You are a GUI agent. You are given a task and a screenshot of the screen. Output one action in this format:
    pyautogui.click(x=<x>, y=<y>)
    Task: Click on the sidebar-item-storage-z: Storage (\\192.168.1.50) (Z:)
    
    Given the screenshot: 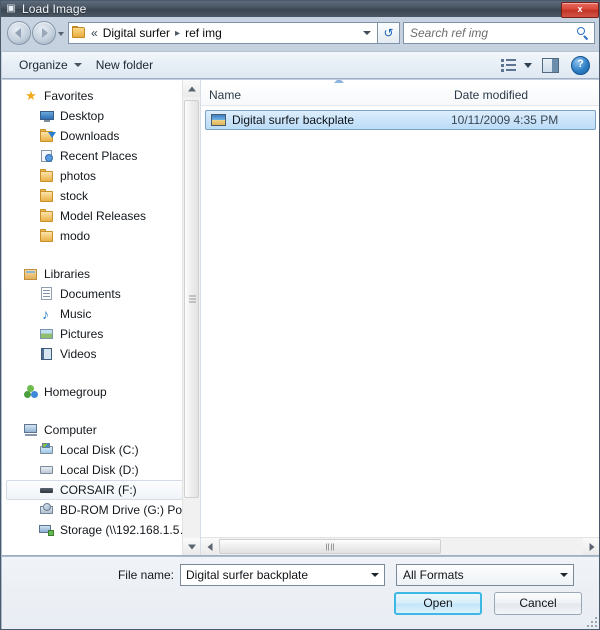 What is the action you would take?
    pyautogui.click(x=101, y=530)
    